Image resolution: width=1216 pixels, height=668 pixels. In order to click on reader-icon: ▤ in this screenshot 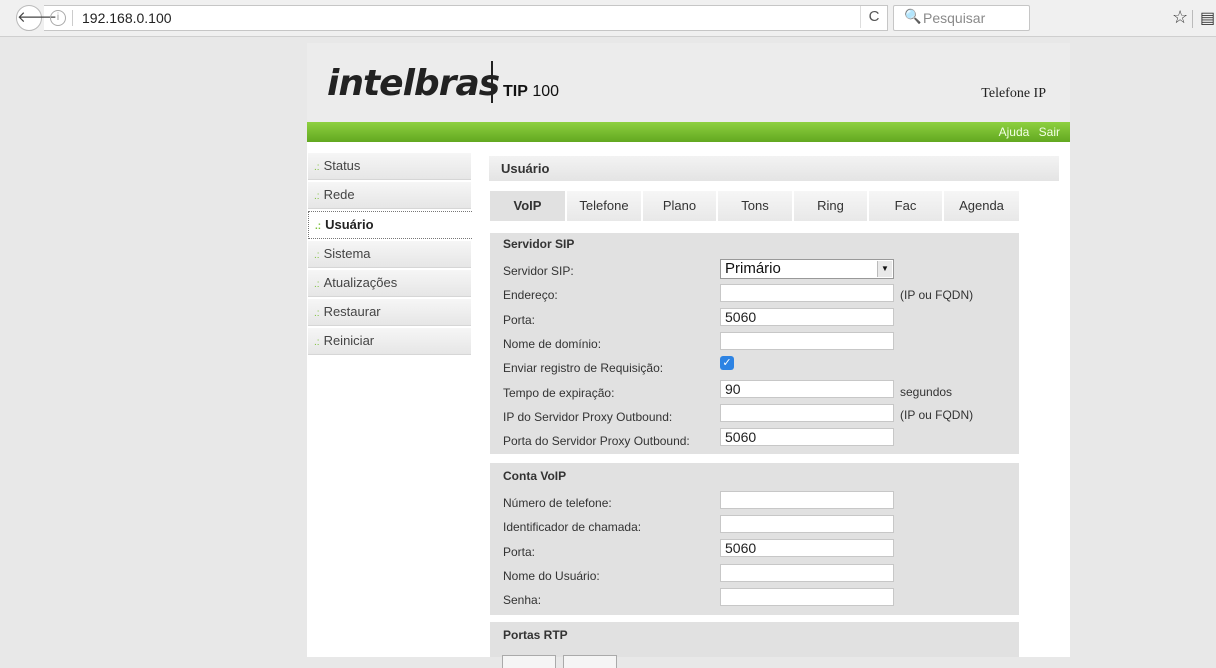, I will do `click(1207, 18)`.